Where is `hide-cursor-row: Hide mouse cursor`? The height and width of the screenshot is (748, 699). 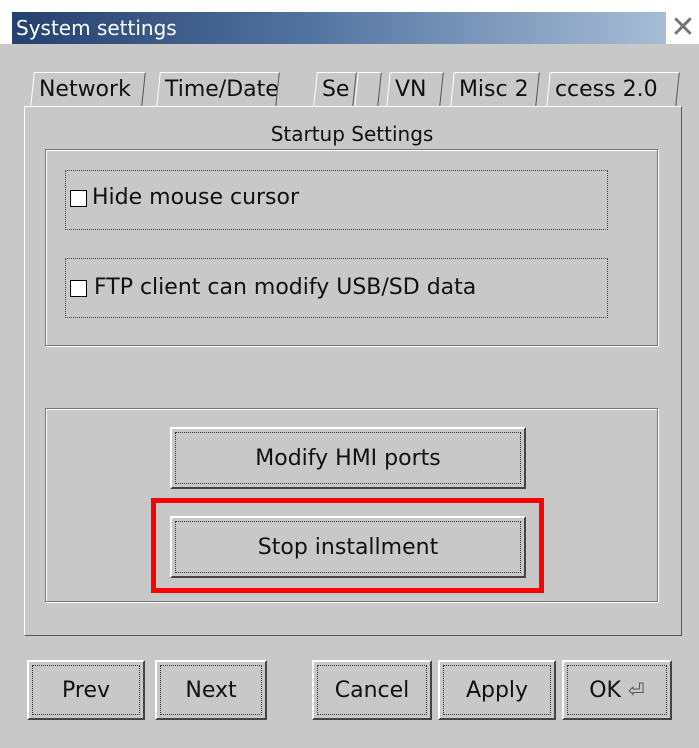 hide-cursor-row: Hide mouse cursor is located at coordinates (336, 200).